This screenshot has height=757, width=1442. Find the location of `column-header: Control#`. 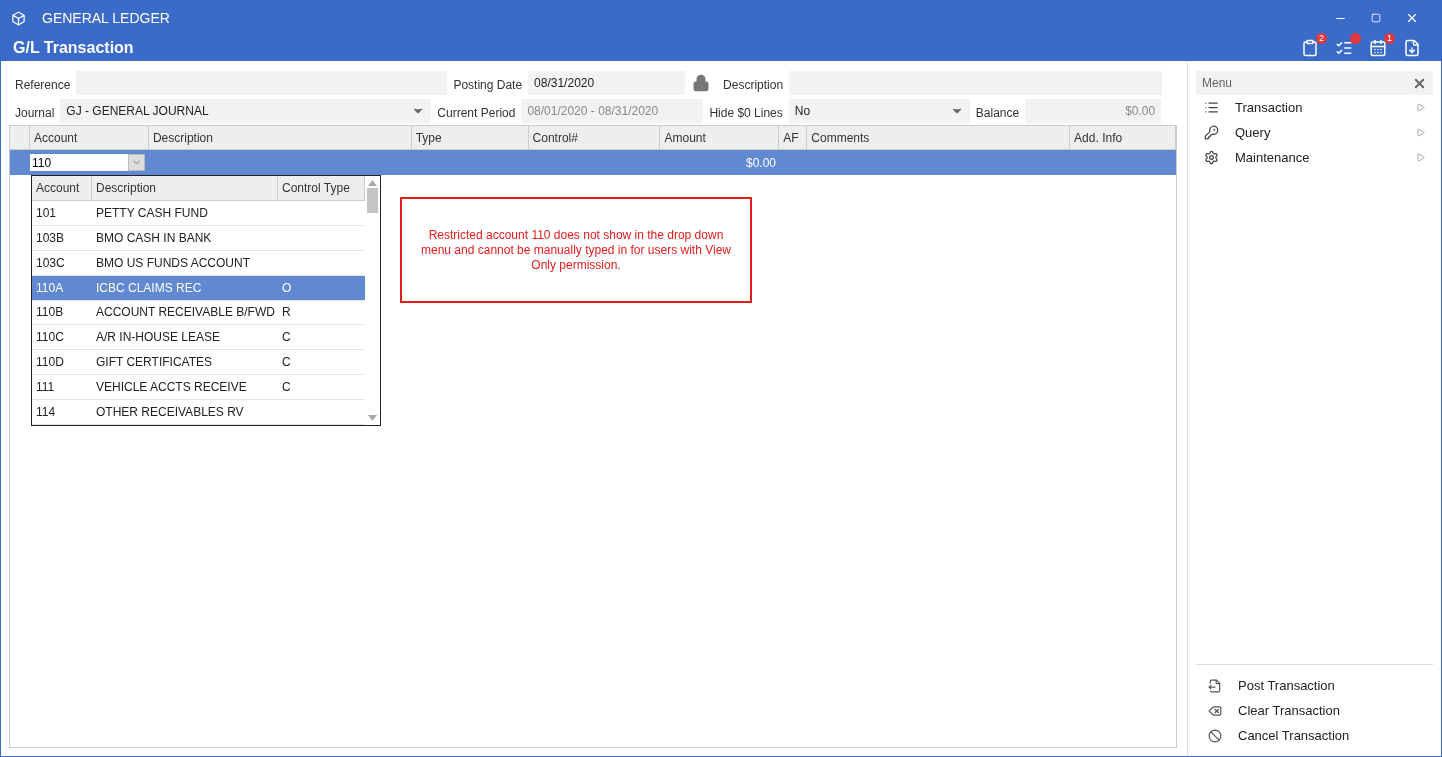

column-header: Control# is located at coordinates (594, 137).